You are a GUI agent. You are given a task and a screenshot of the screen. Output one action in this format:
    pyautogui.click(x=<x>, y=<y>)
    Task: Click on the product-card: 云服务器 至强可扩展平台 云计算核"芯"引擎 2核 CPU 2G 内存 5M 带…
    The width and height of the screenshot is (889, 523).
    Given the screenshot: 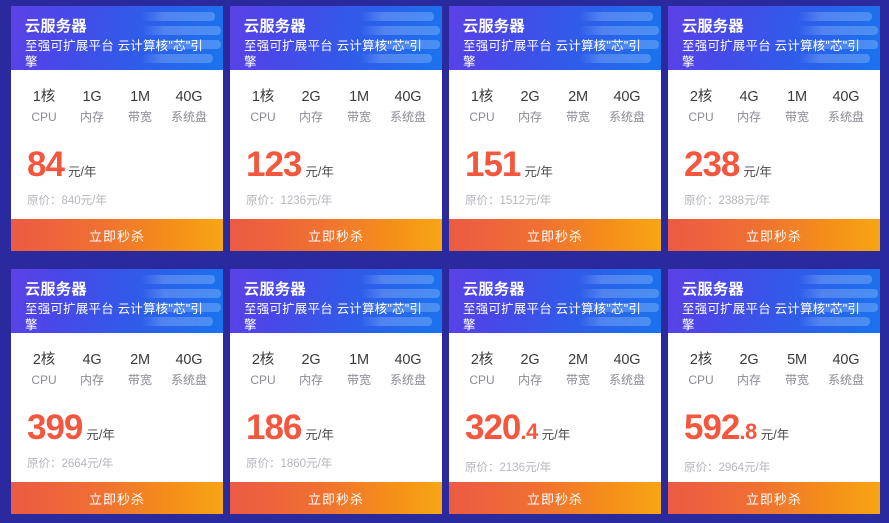 What is the action you would take?
    pyautogui.click(x=774, y=391)
    